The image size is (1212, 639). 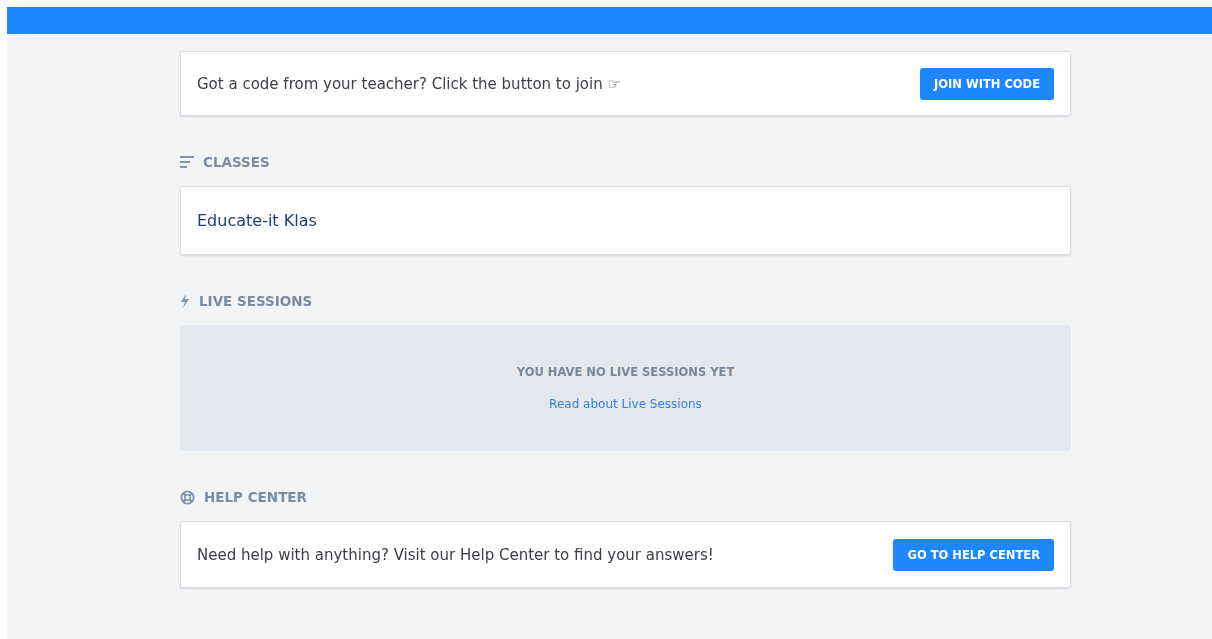 What do you see at coordinates (256, 301) in the screenshot?
I see `section-heading: LIVE SESSIONS` at bounding box center [256, 301].